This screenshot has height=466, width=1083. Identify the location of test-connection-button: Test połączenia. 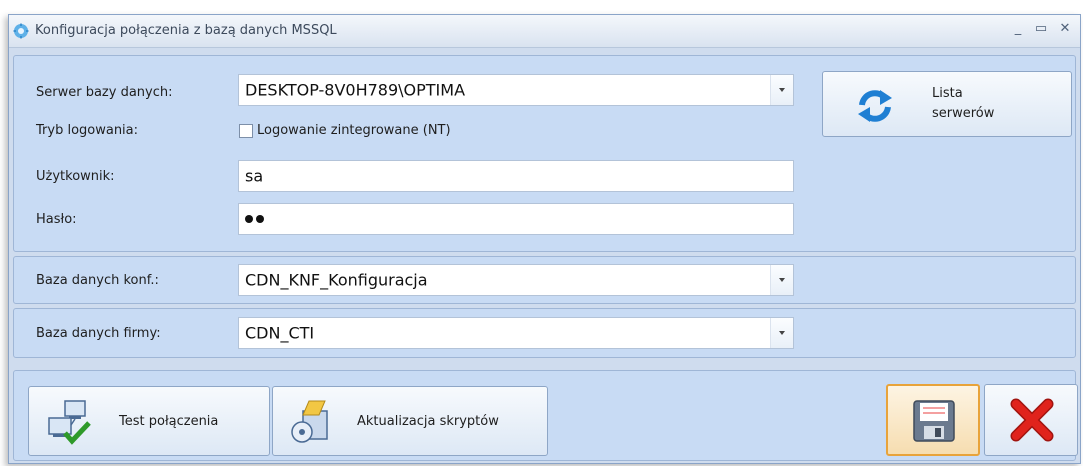
(149, 421).